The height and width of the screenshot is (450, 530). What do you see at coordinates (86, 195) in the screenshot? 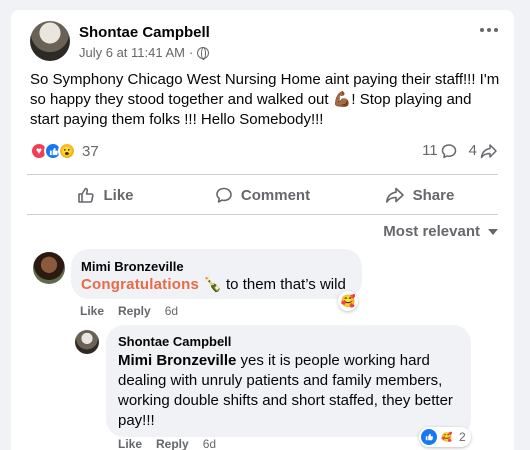
I see `thumbs-up-icon` at bounding box center [86, 195].